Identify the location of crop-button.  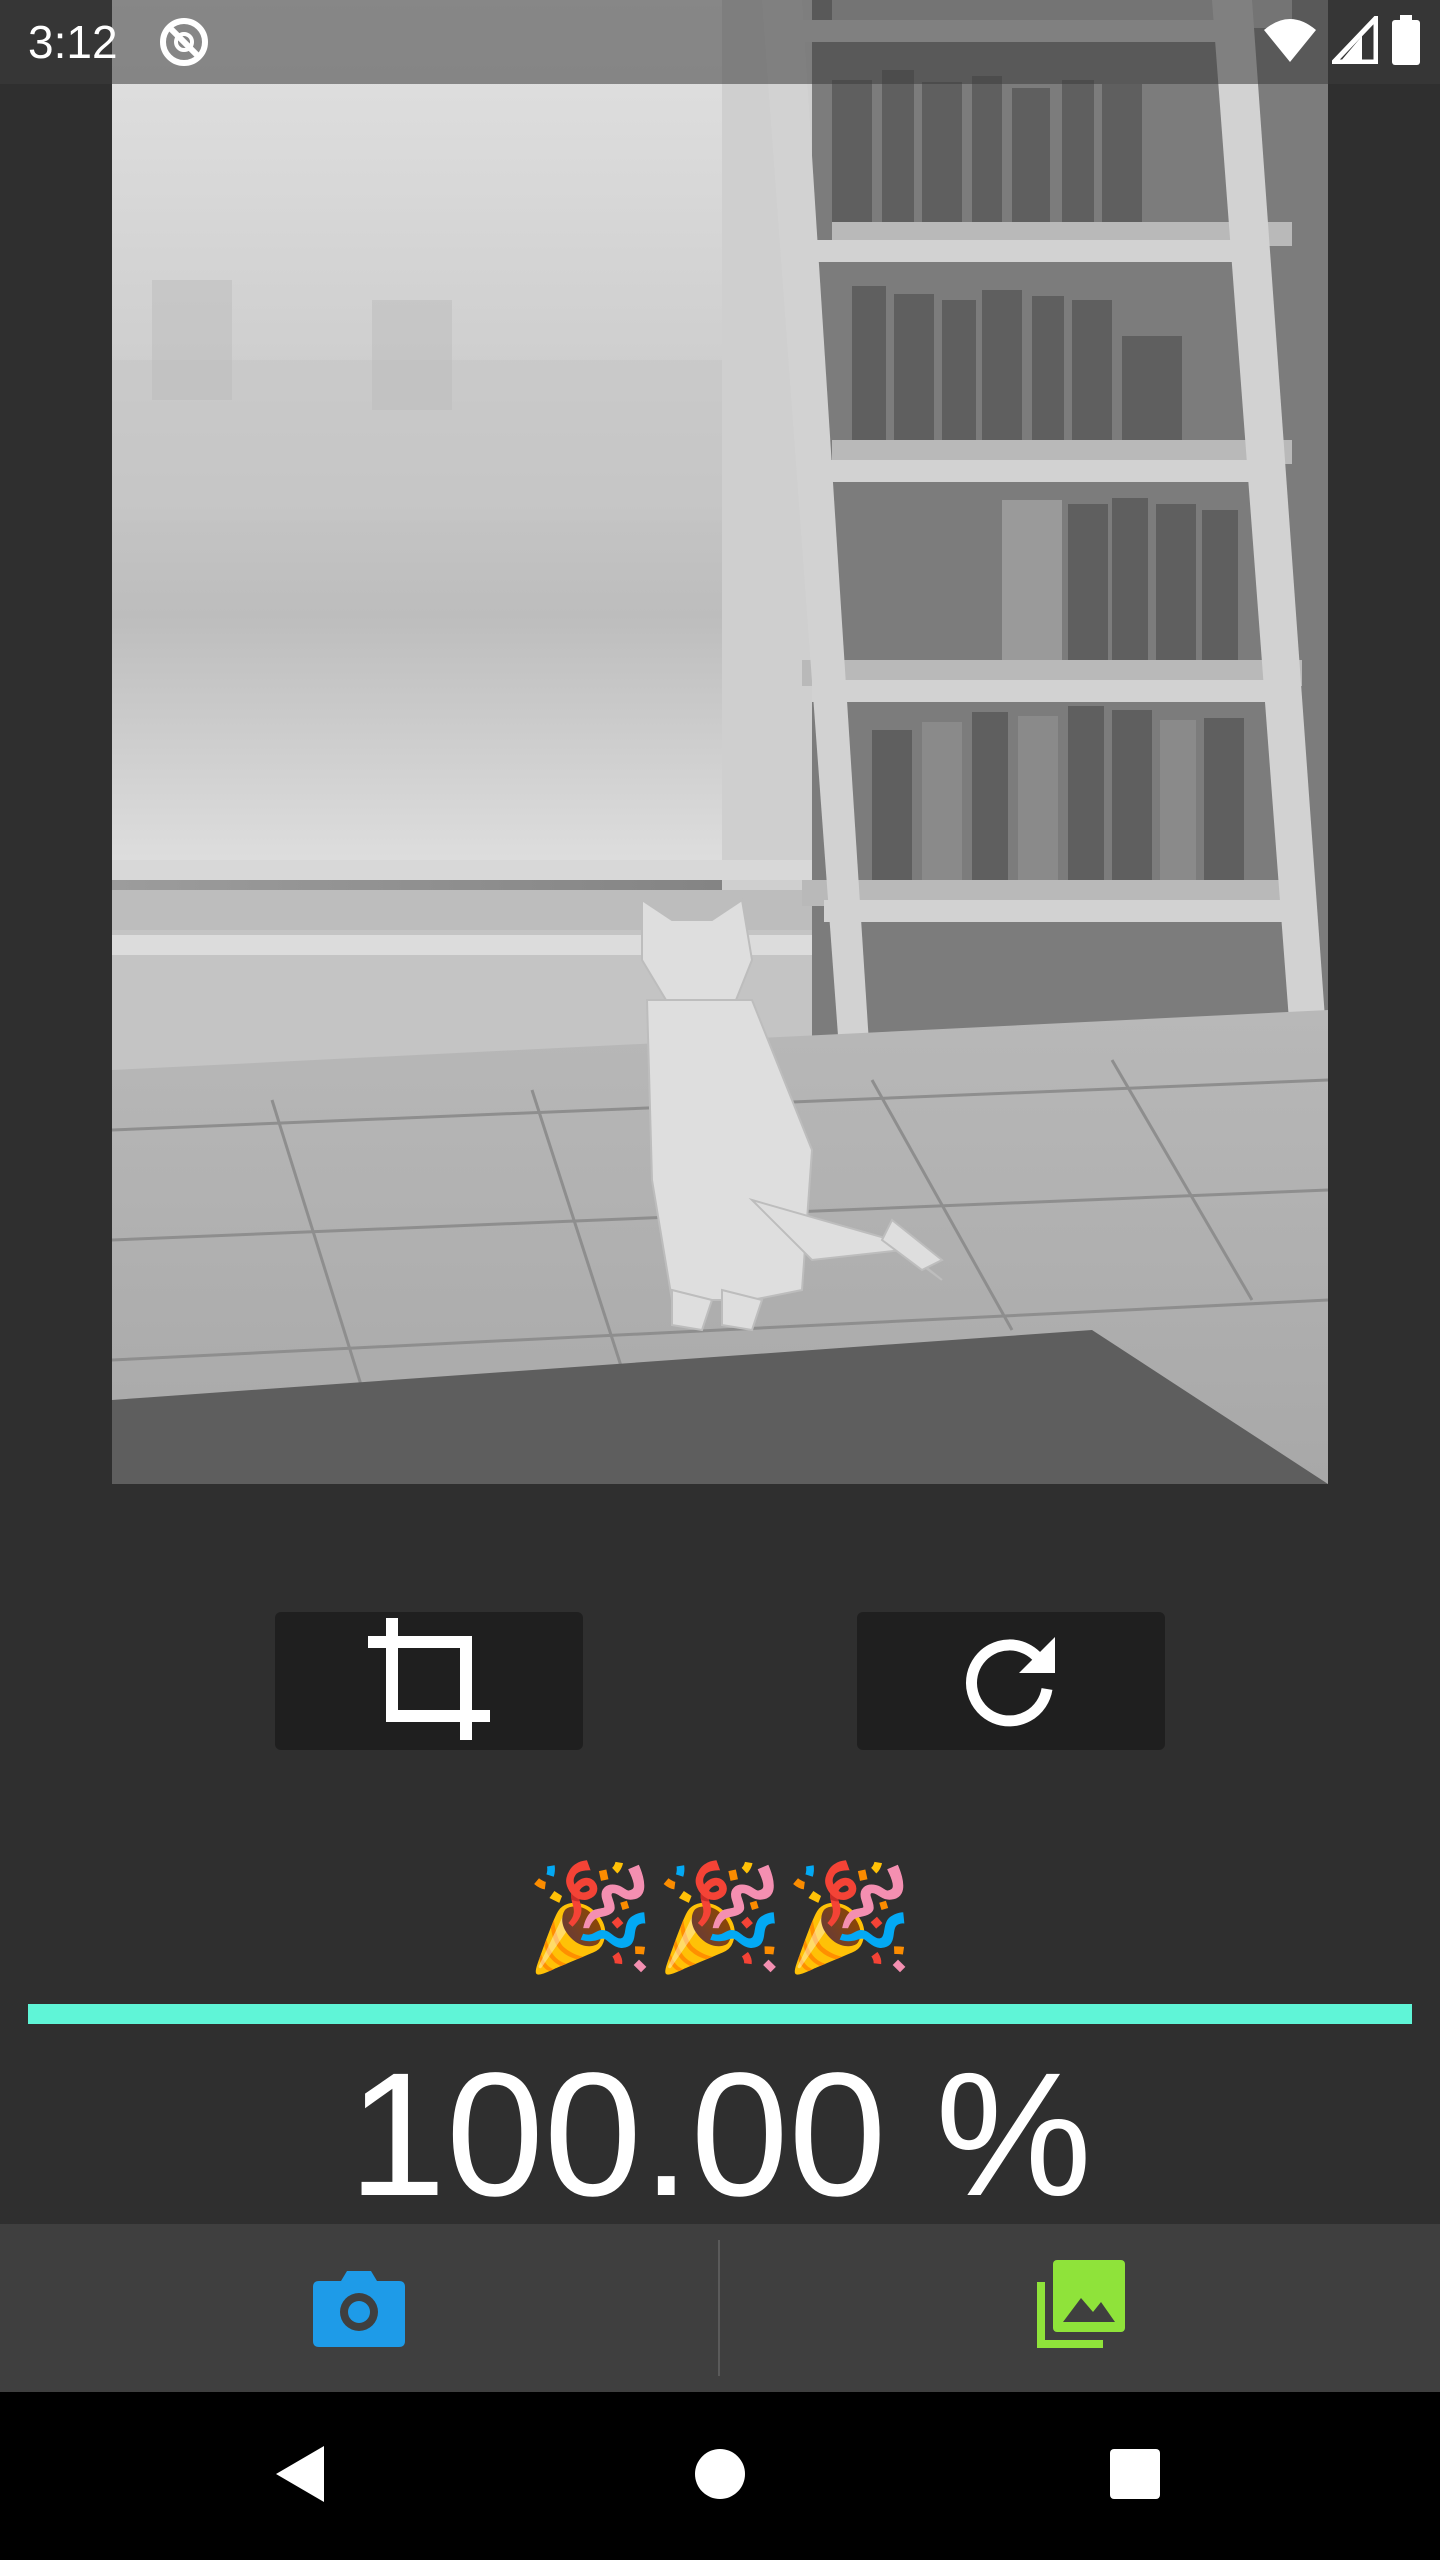
(429, 1681).